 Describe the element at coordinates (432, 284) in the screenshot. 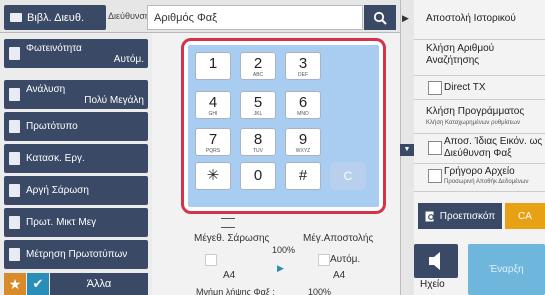

I see `speaker-label: Ηχείο` at that location.